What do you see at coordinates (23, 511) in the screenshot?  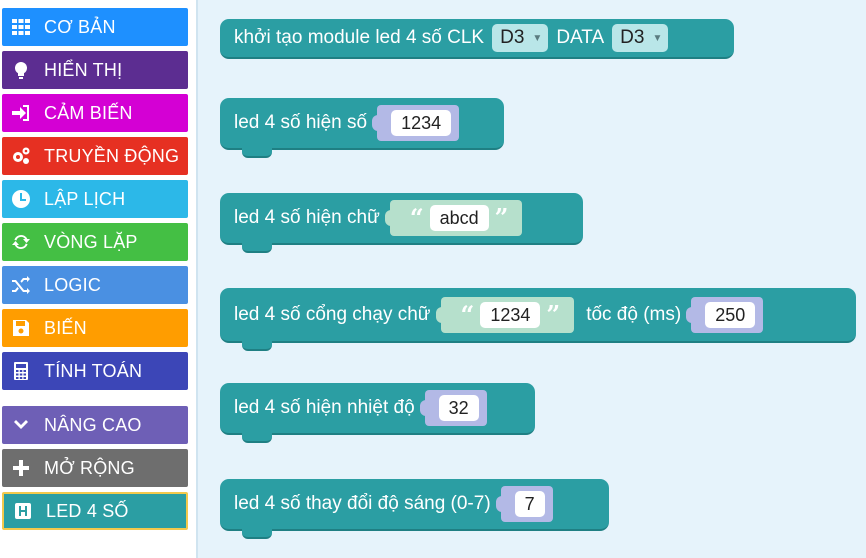 I see `h-box-icon` at bounding box center [23, 511].